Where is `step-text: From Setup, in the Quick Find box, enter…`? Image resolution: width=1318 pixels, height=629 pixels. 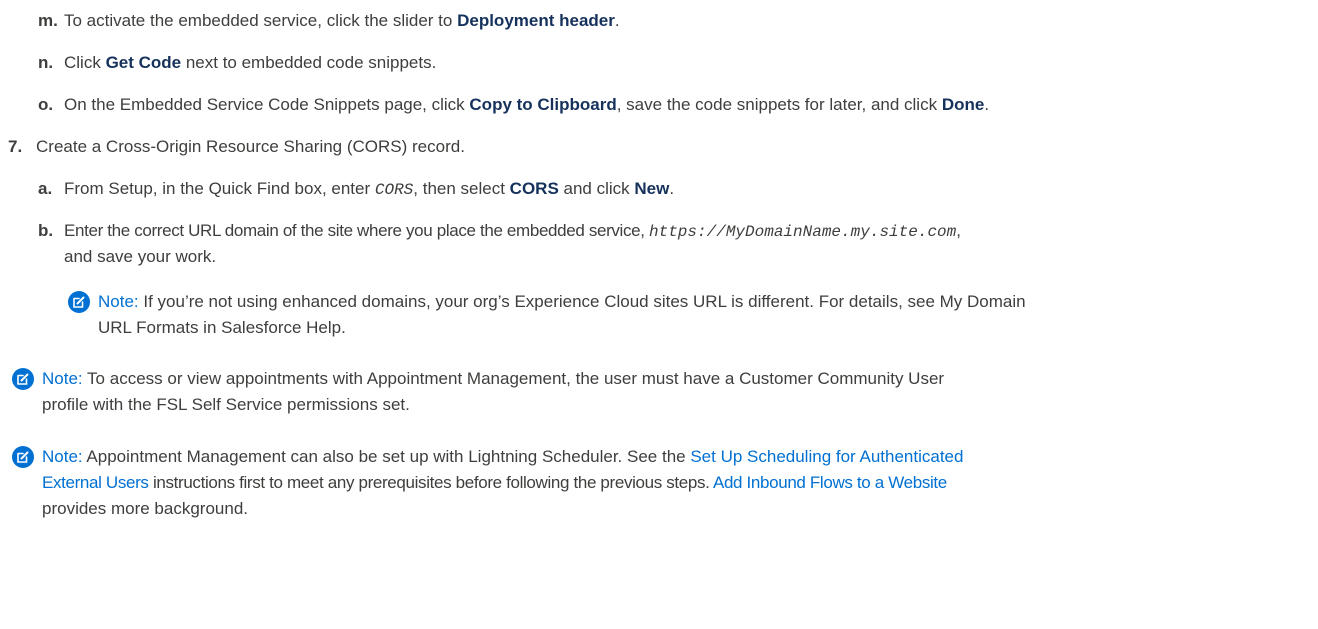 step-text: From Setup, in the Quick Find box, enter… is located at coordinates (369, 189).